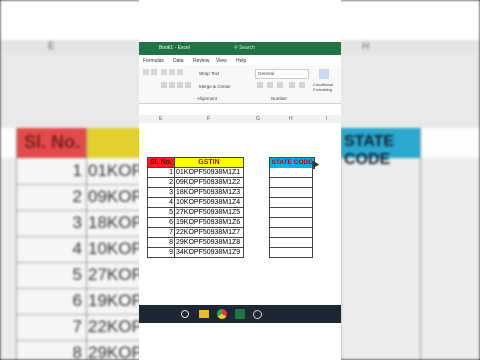  Describe the element at coordinates (161, 202) in the screenshot. I see `sl-no-cell: 4` at that location.